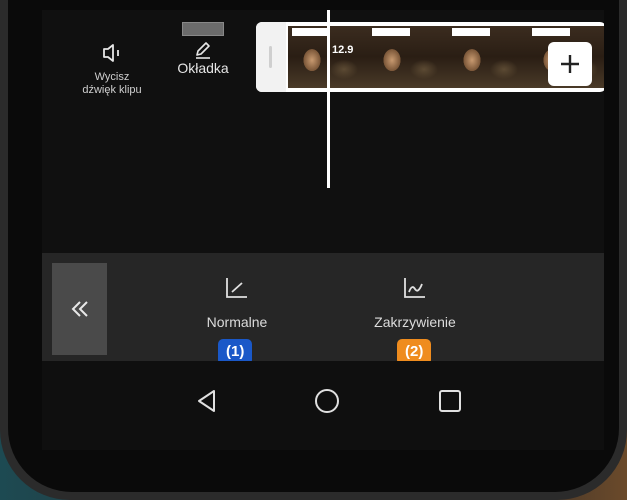 This screenshot has height=500, width=627. Describe the element at coordinates (327, 401) in the screenshot. I see `home-circle-icon` at that location.